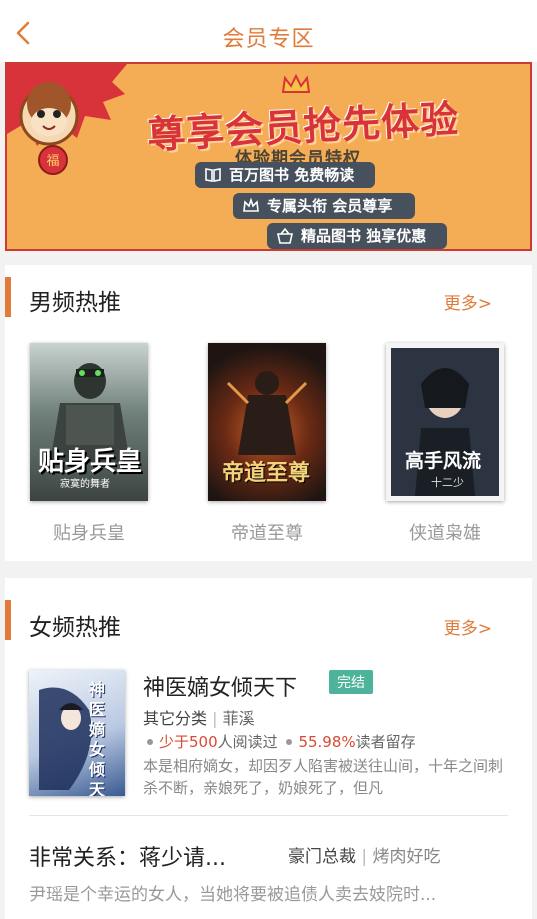 This screenshot has width=537, height=919. I want to click on perk-free-reading: 百万图书 免费畅读, so click(285, 175).